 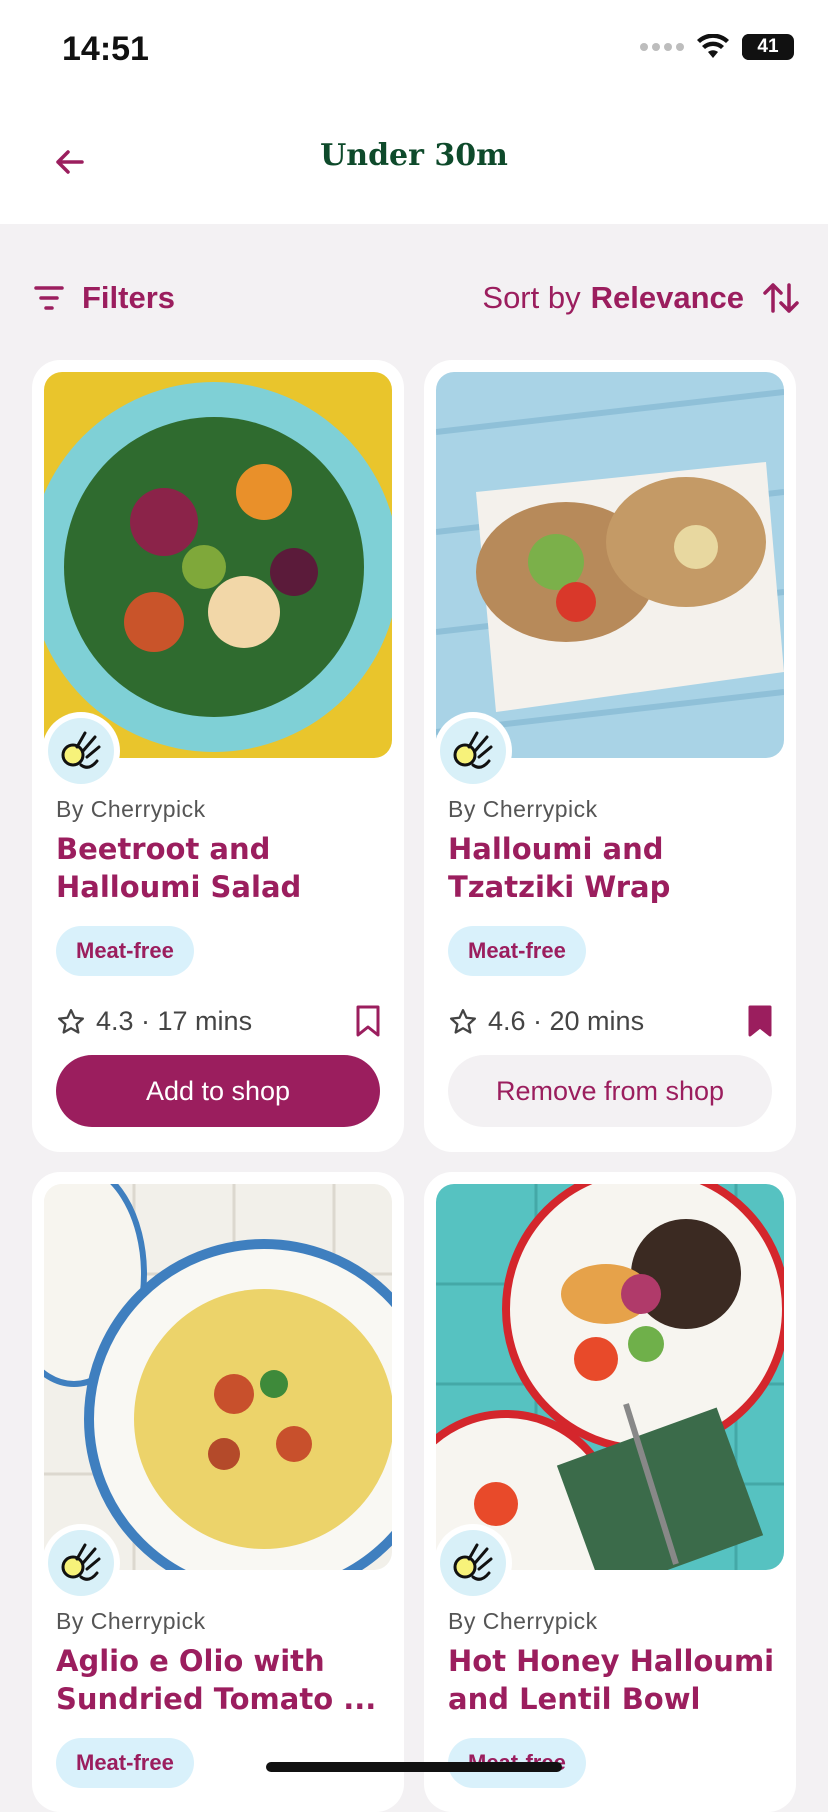 I want to click on toolbar: Filters Sort by Relevance, so click(x=414, y=300).